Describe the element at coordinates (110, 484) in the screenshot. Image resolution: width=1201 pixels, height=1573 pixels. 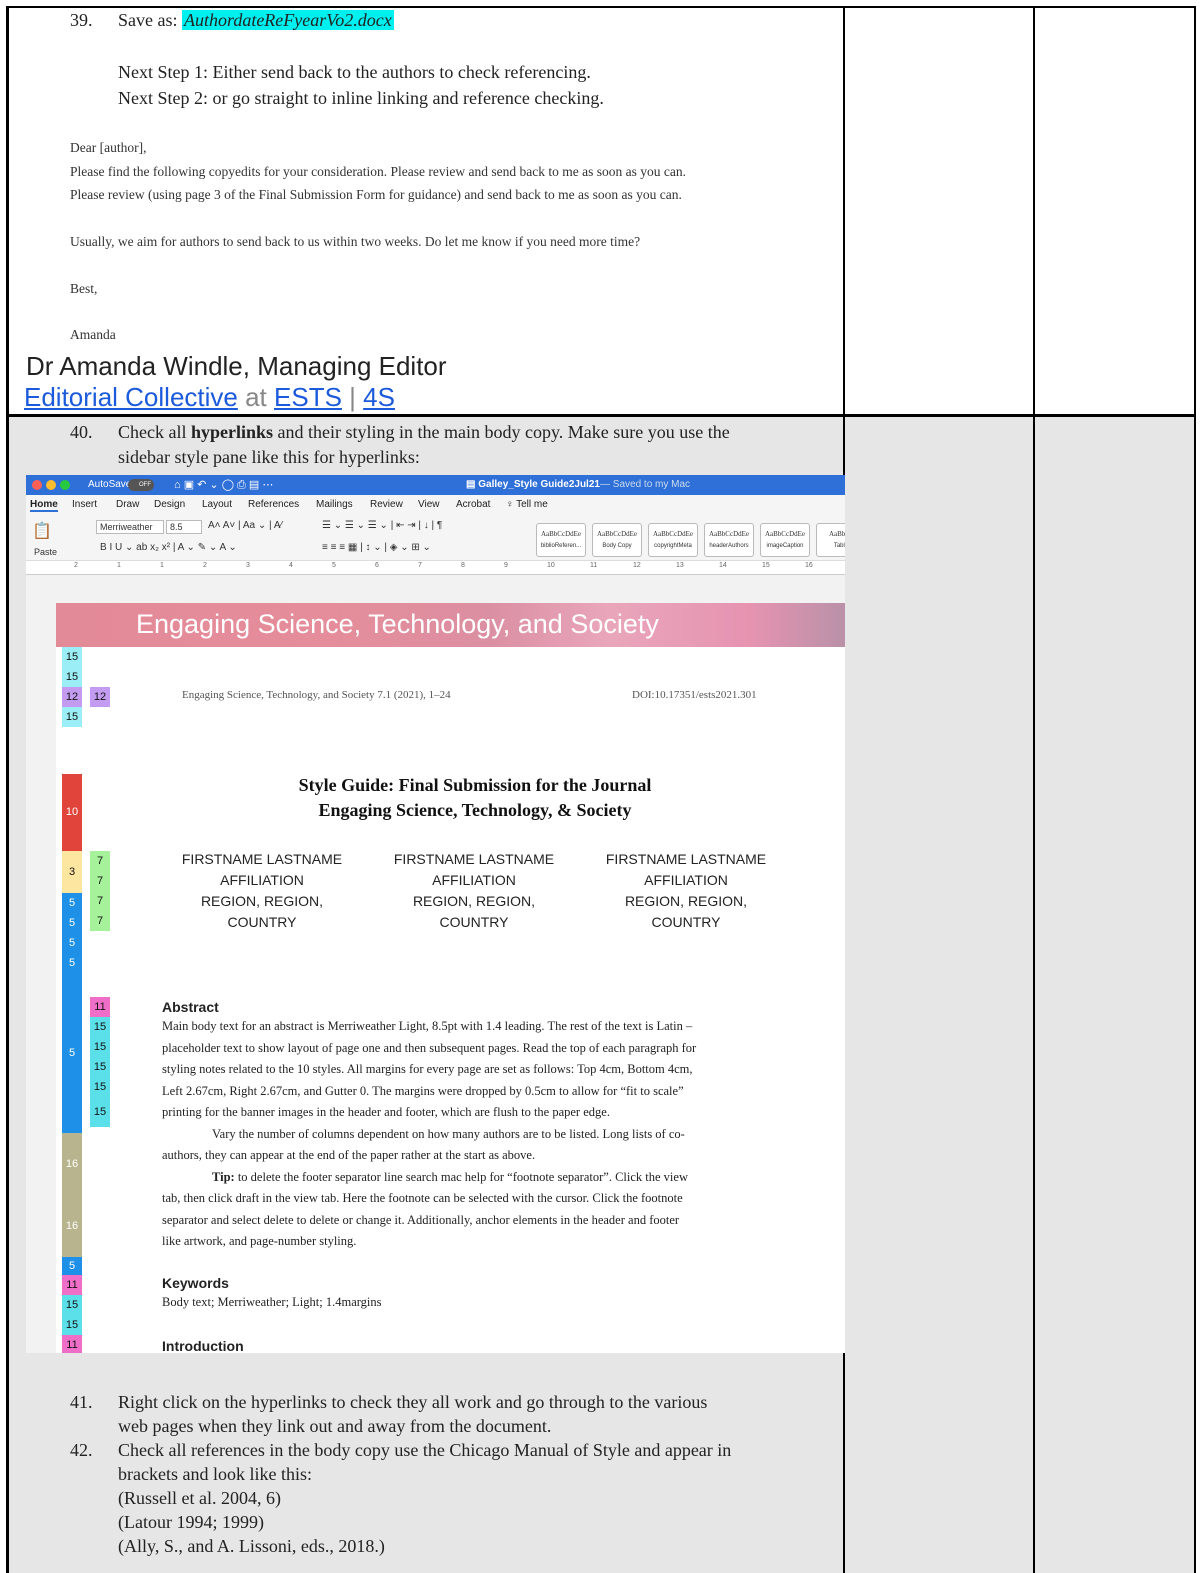
I see `autosave-label: AutoSave` at that location.